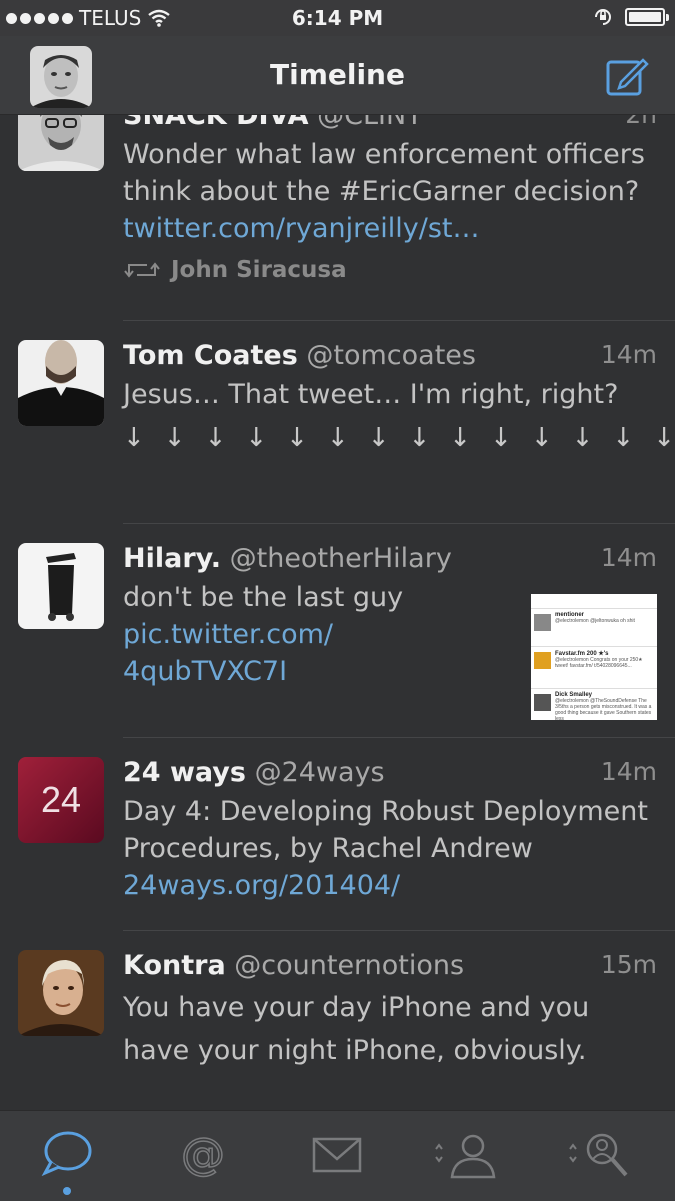  Describe the element at coordinates (341, 558) in the screenshot. I see `tweet-author-handle: @theotherHilary` at that location.